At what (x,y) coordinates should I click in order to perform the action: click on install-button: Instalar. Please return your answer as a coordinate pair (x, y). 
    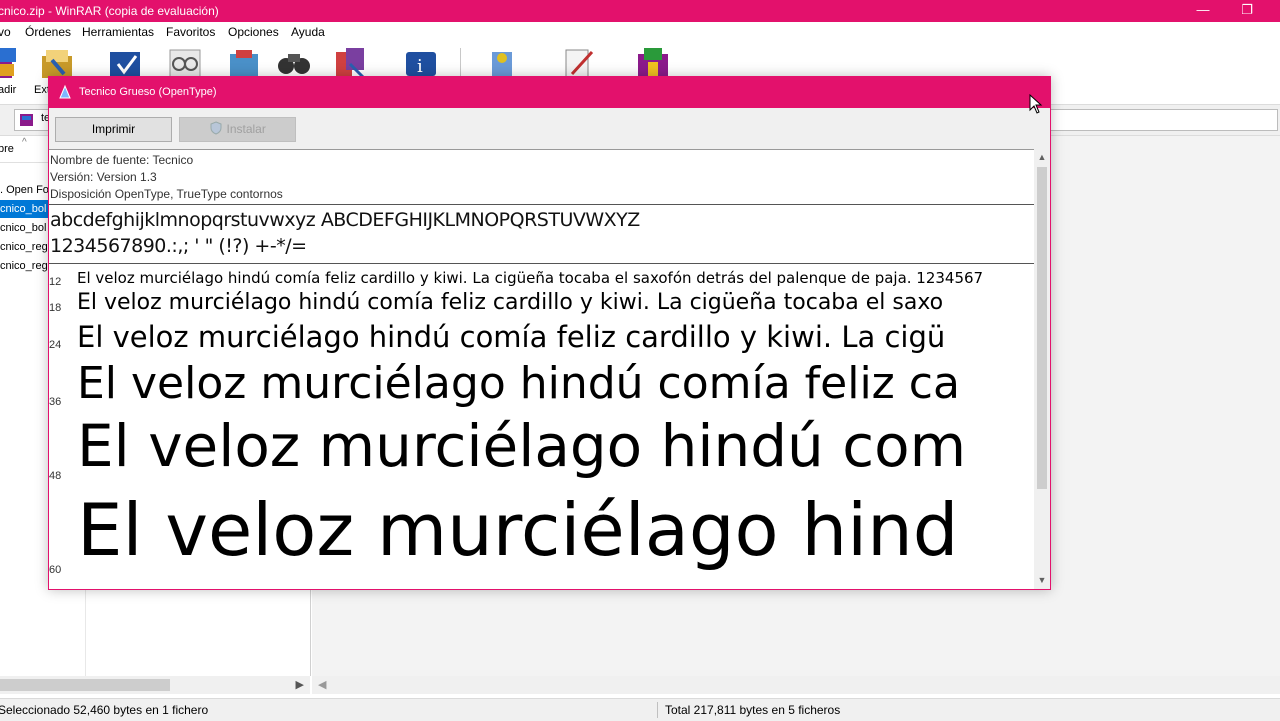
    Looking at the image, I should click on (237, 129).